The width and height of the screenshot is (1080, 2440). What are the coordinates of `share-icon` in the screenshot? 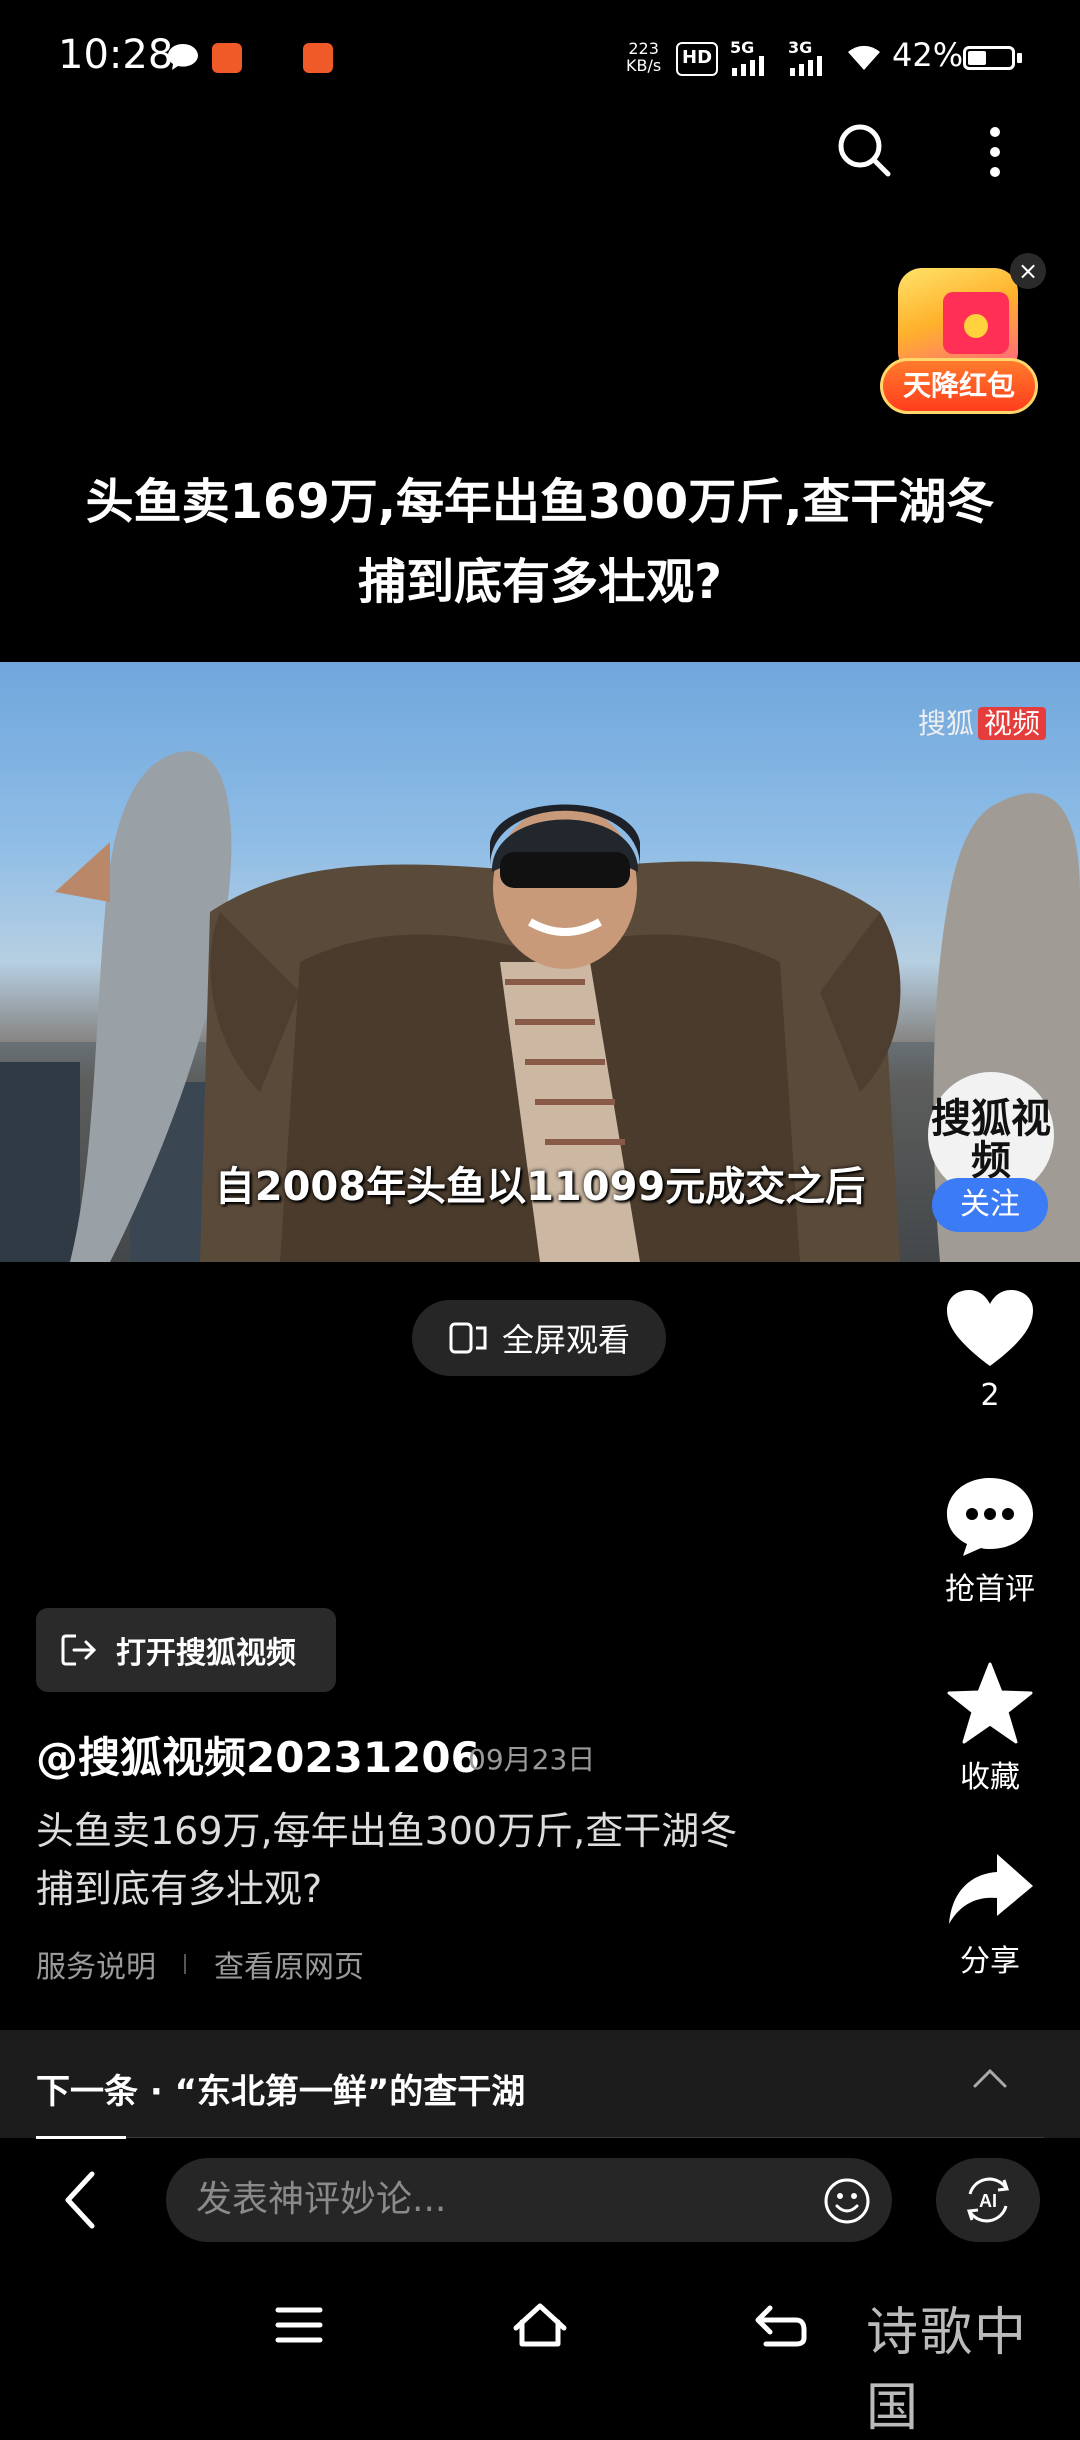 It's located at (991, 1889).